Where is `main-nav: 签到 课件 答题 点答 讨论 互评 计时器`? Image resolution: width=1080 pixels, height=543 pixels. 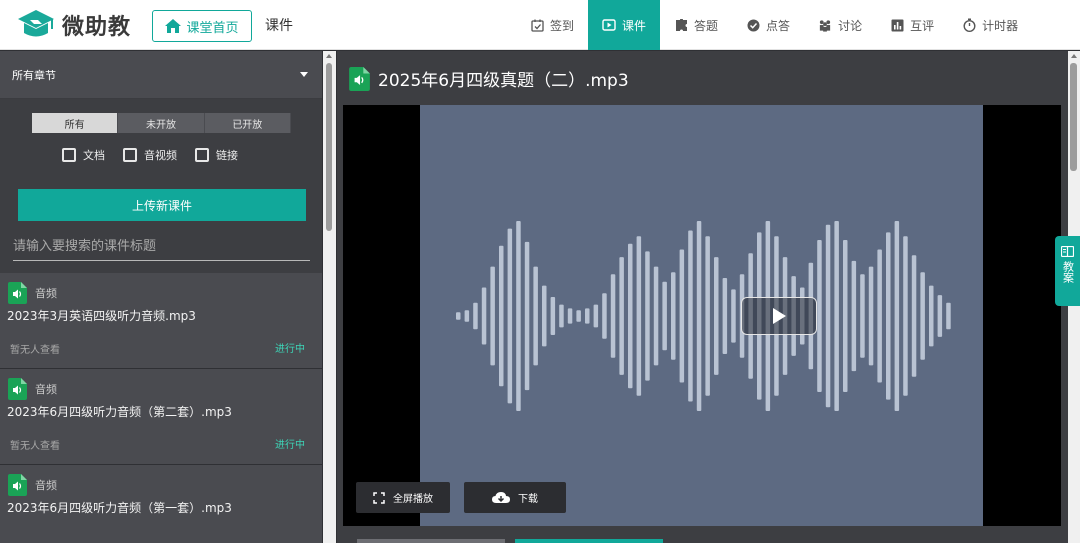
main-nav: 签到 课件 答题 点答 讨论 互评 计时器 is located at coordinates (774, 25).